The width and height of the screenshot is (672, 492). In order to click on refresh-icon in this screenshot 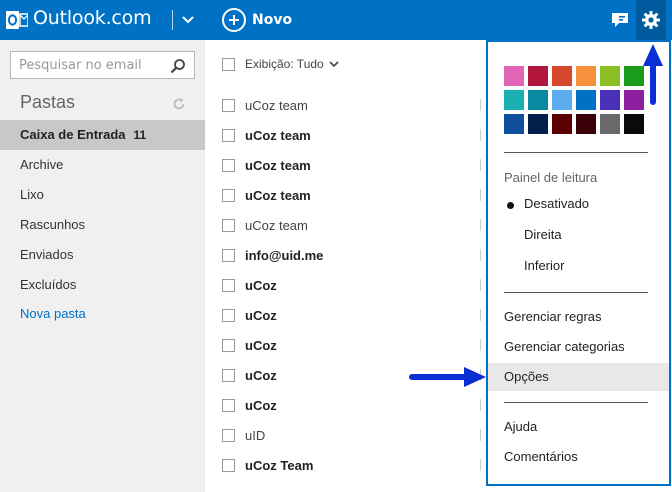, I will do `click(179, 104)`.